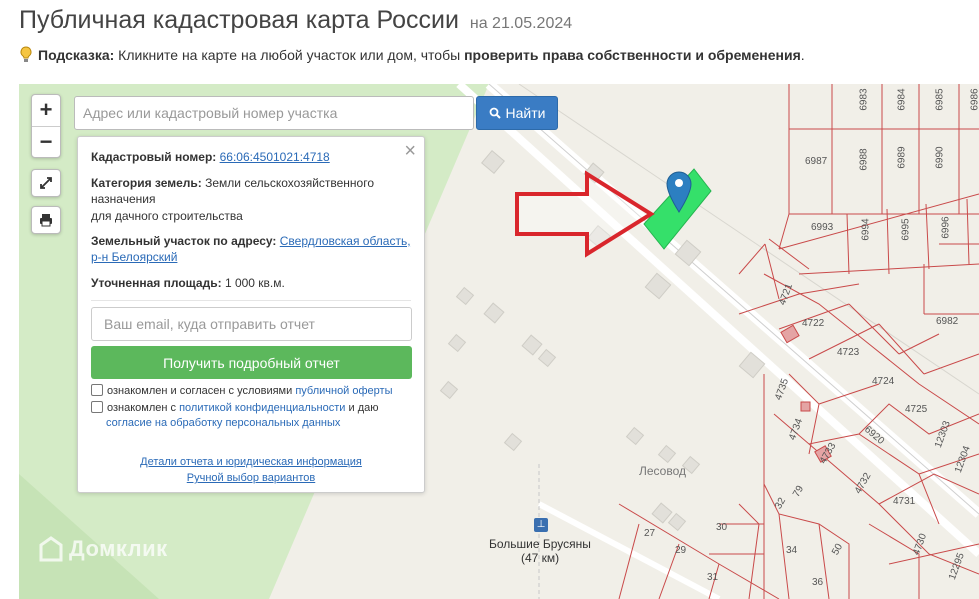 This screenshot has width=979, height=599. Describe the element at coordinates (864, 99) in the screenshot. I see `parcel-label: 6983` at that location.